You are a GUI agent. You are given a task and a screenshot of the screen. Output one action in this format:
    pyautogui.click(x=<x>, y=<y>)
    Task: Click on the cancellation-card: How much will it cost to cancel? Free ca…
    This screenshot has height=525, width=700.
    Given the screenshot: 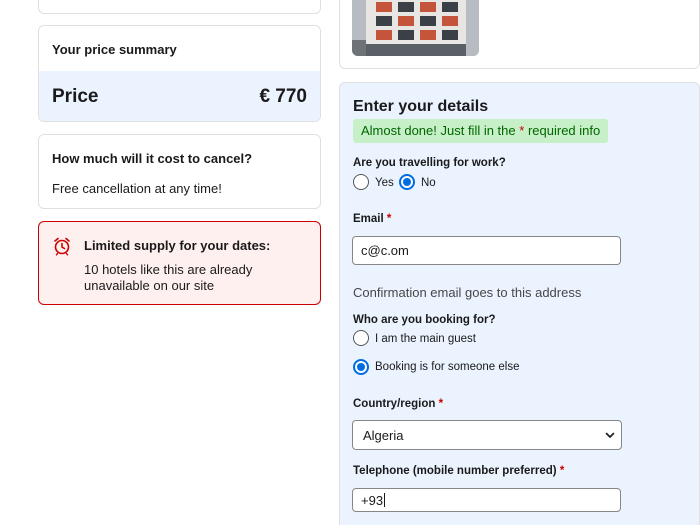 What is the action you would take?
    pyautogui.click(x=179, y=171)
    